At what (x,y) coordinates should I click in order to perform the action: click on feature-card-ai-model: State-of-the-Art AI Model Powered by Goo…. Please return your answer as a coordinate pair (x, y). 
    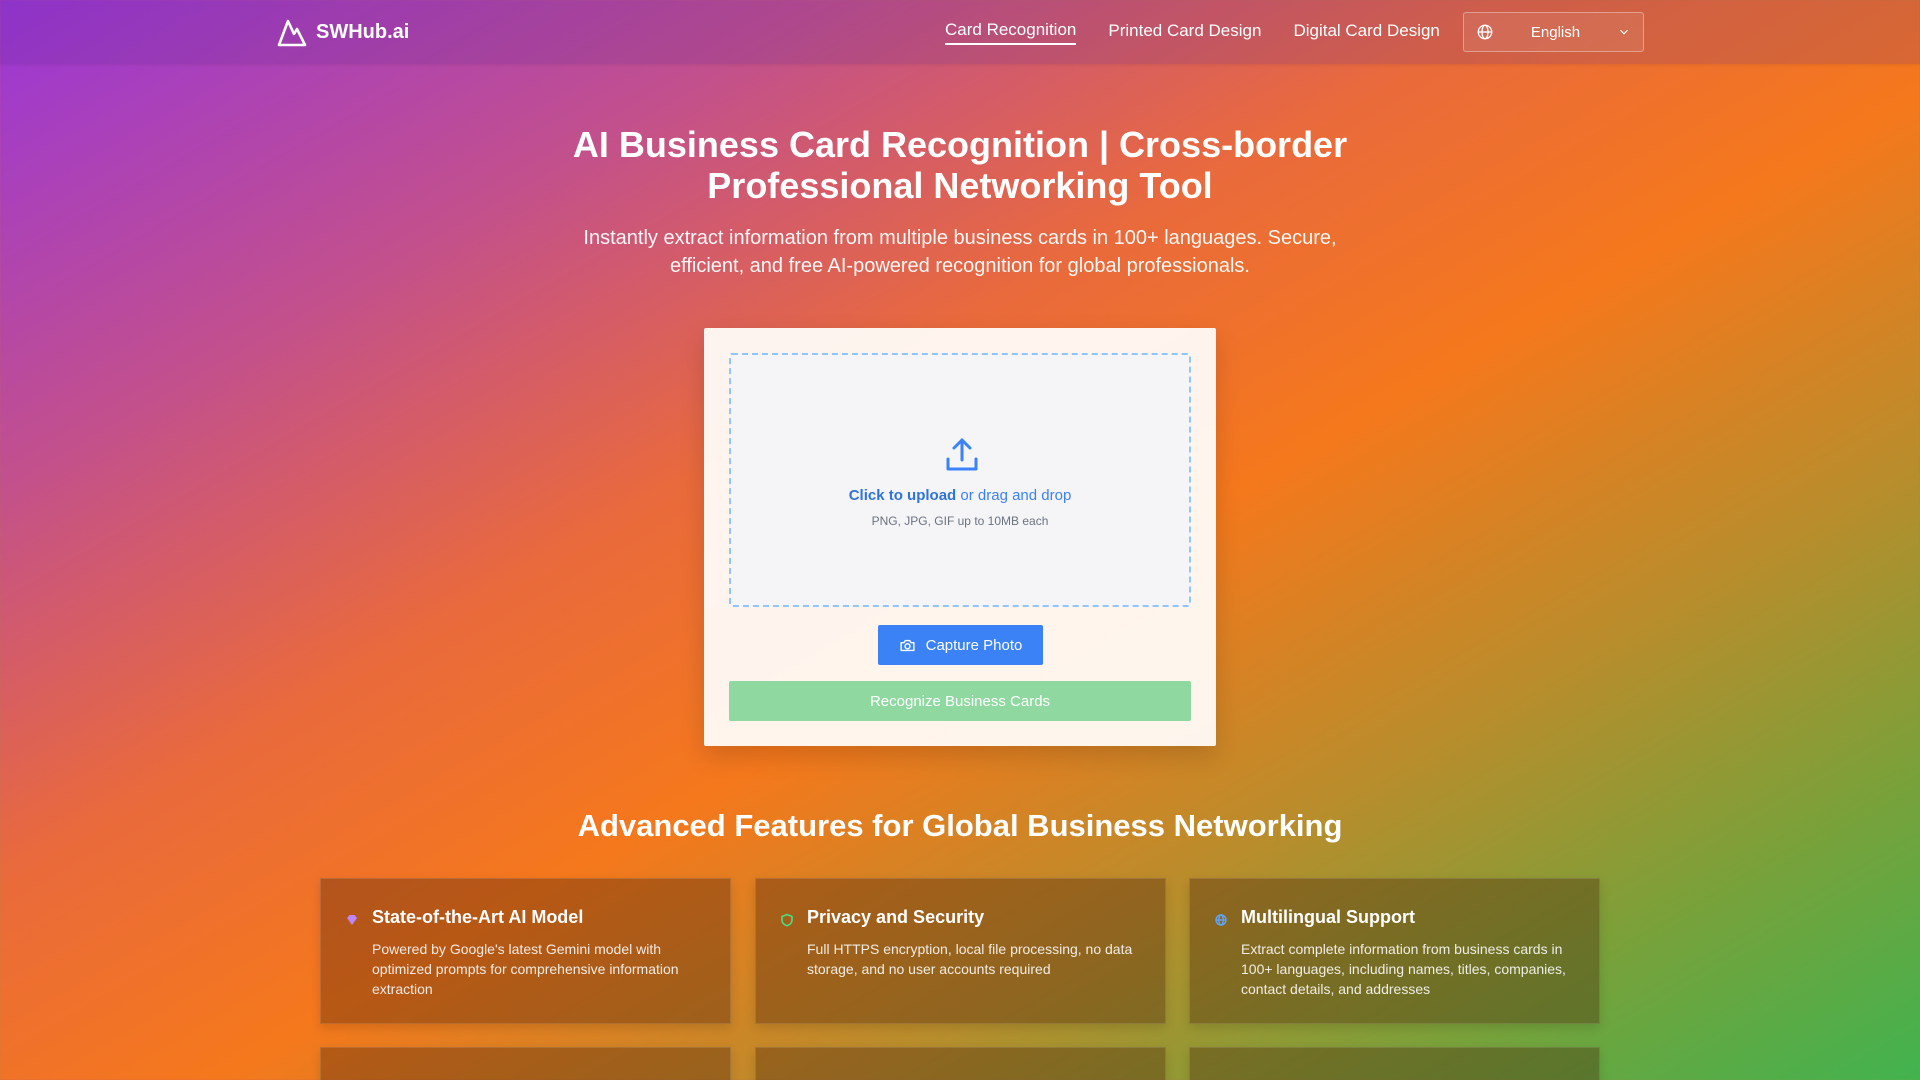
    Looking at the image, I should click on (525, 951).